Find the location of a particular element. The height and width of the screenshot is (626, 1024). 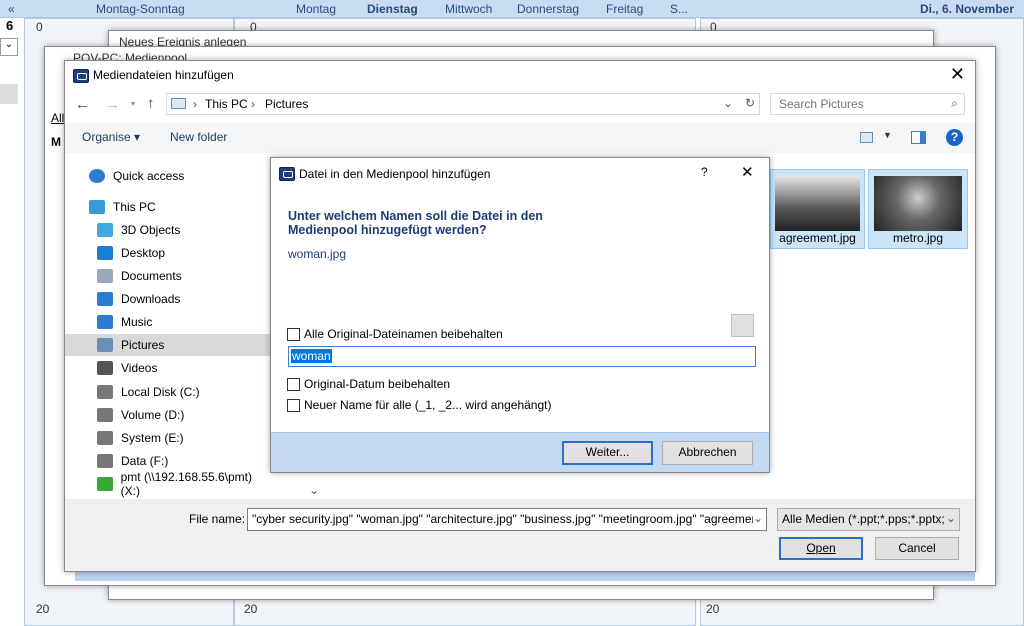

download-icon is located at coordinates (105, 299).